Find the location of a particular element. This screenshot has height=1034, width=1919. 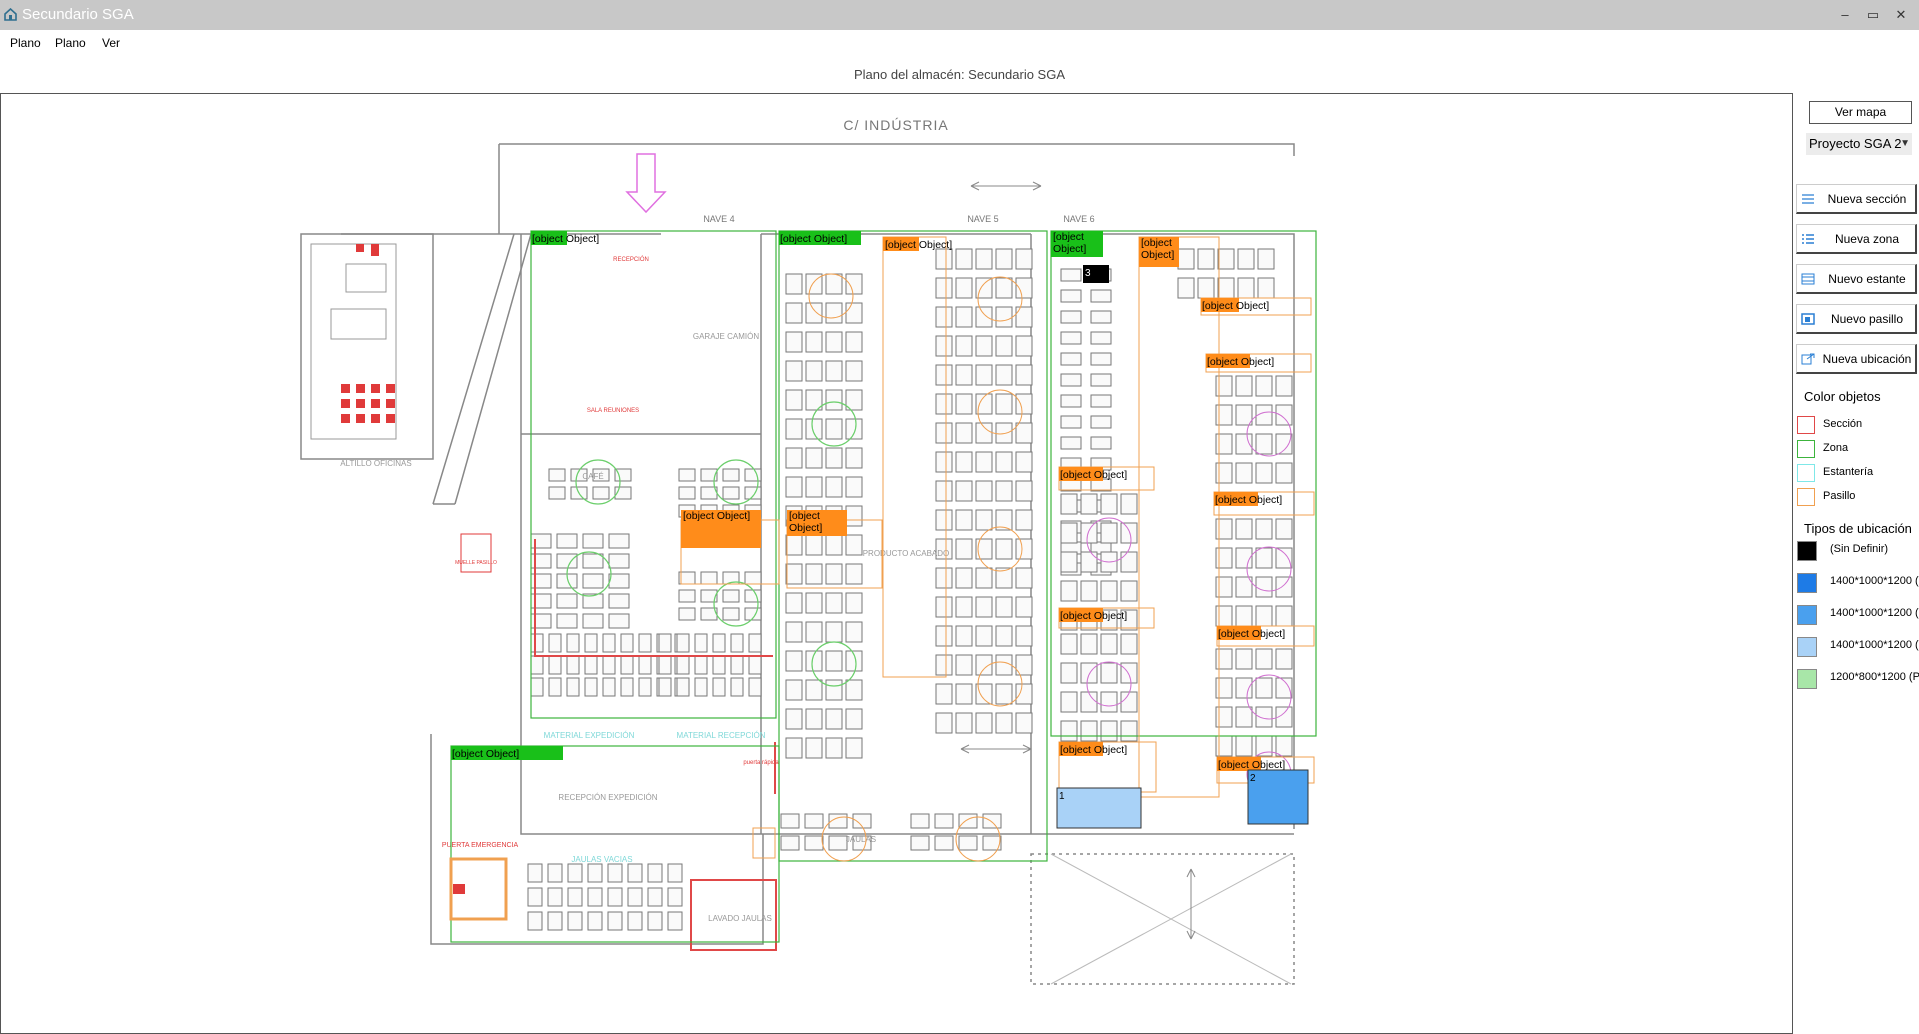

location-type-swatch is located at coordinates (1807, 679).